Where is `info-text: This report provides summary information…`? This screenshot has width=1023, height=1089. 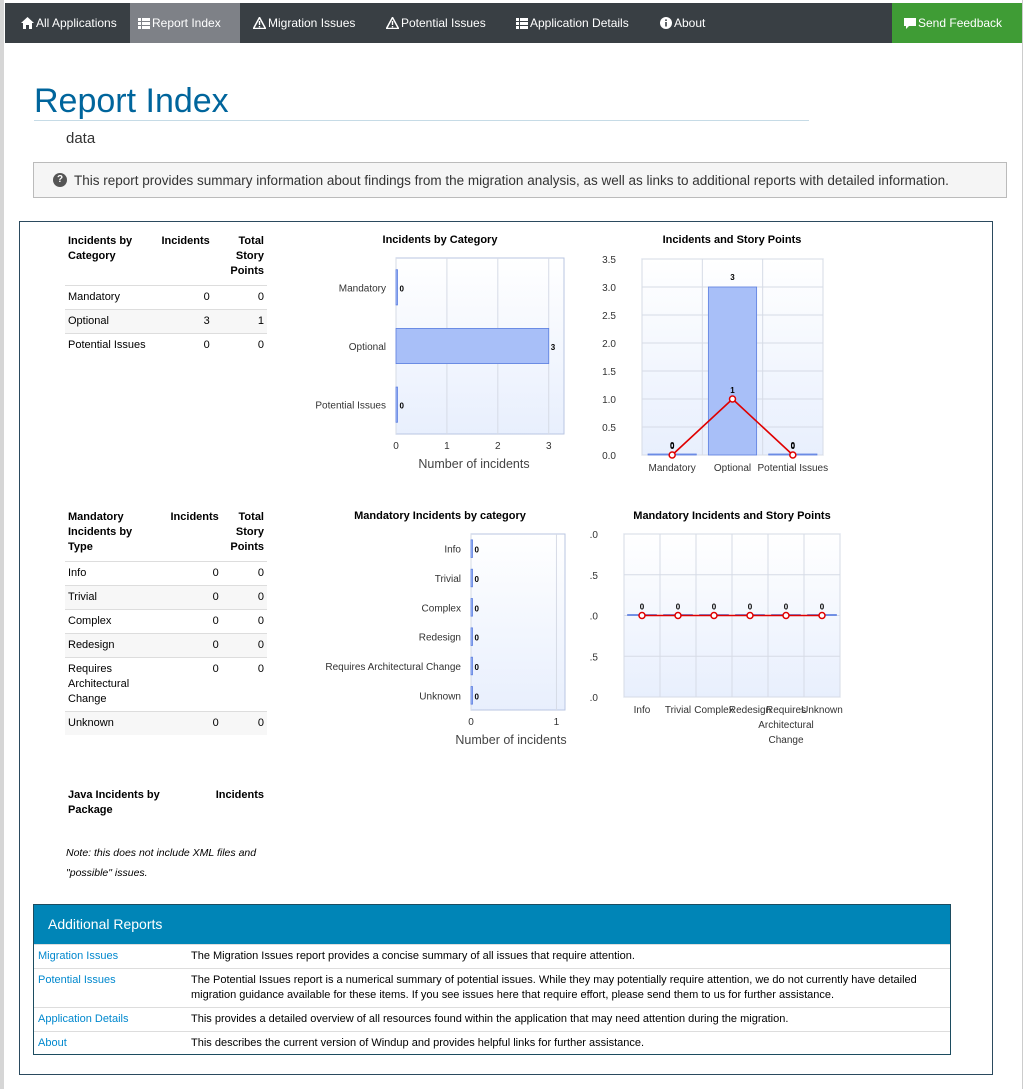
info-text: This report provides summary information… is located at coordinates (511, 180).